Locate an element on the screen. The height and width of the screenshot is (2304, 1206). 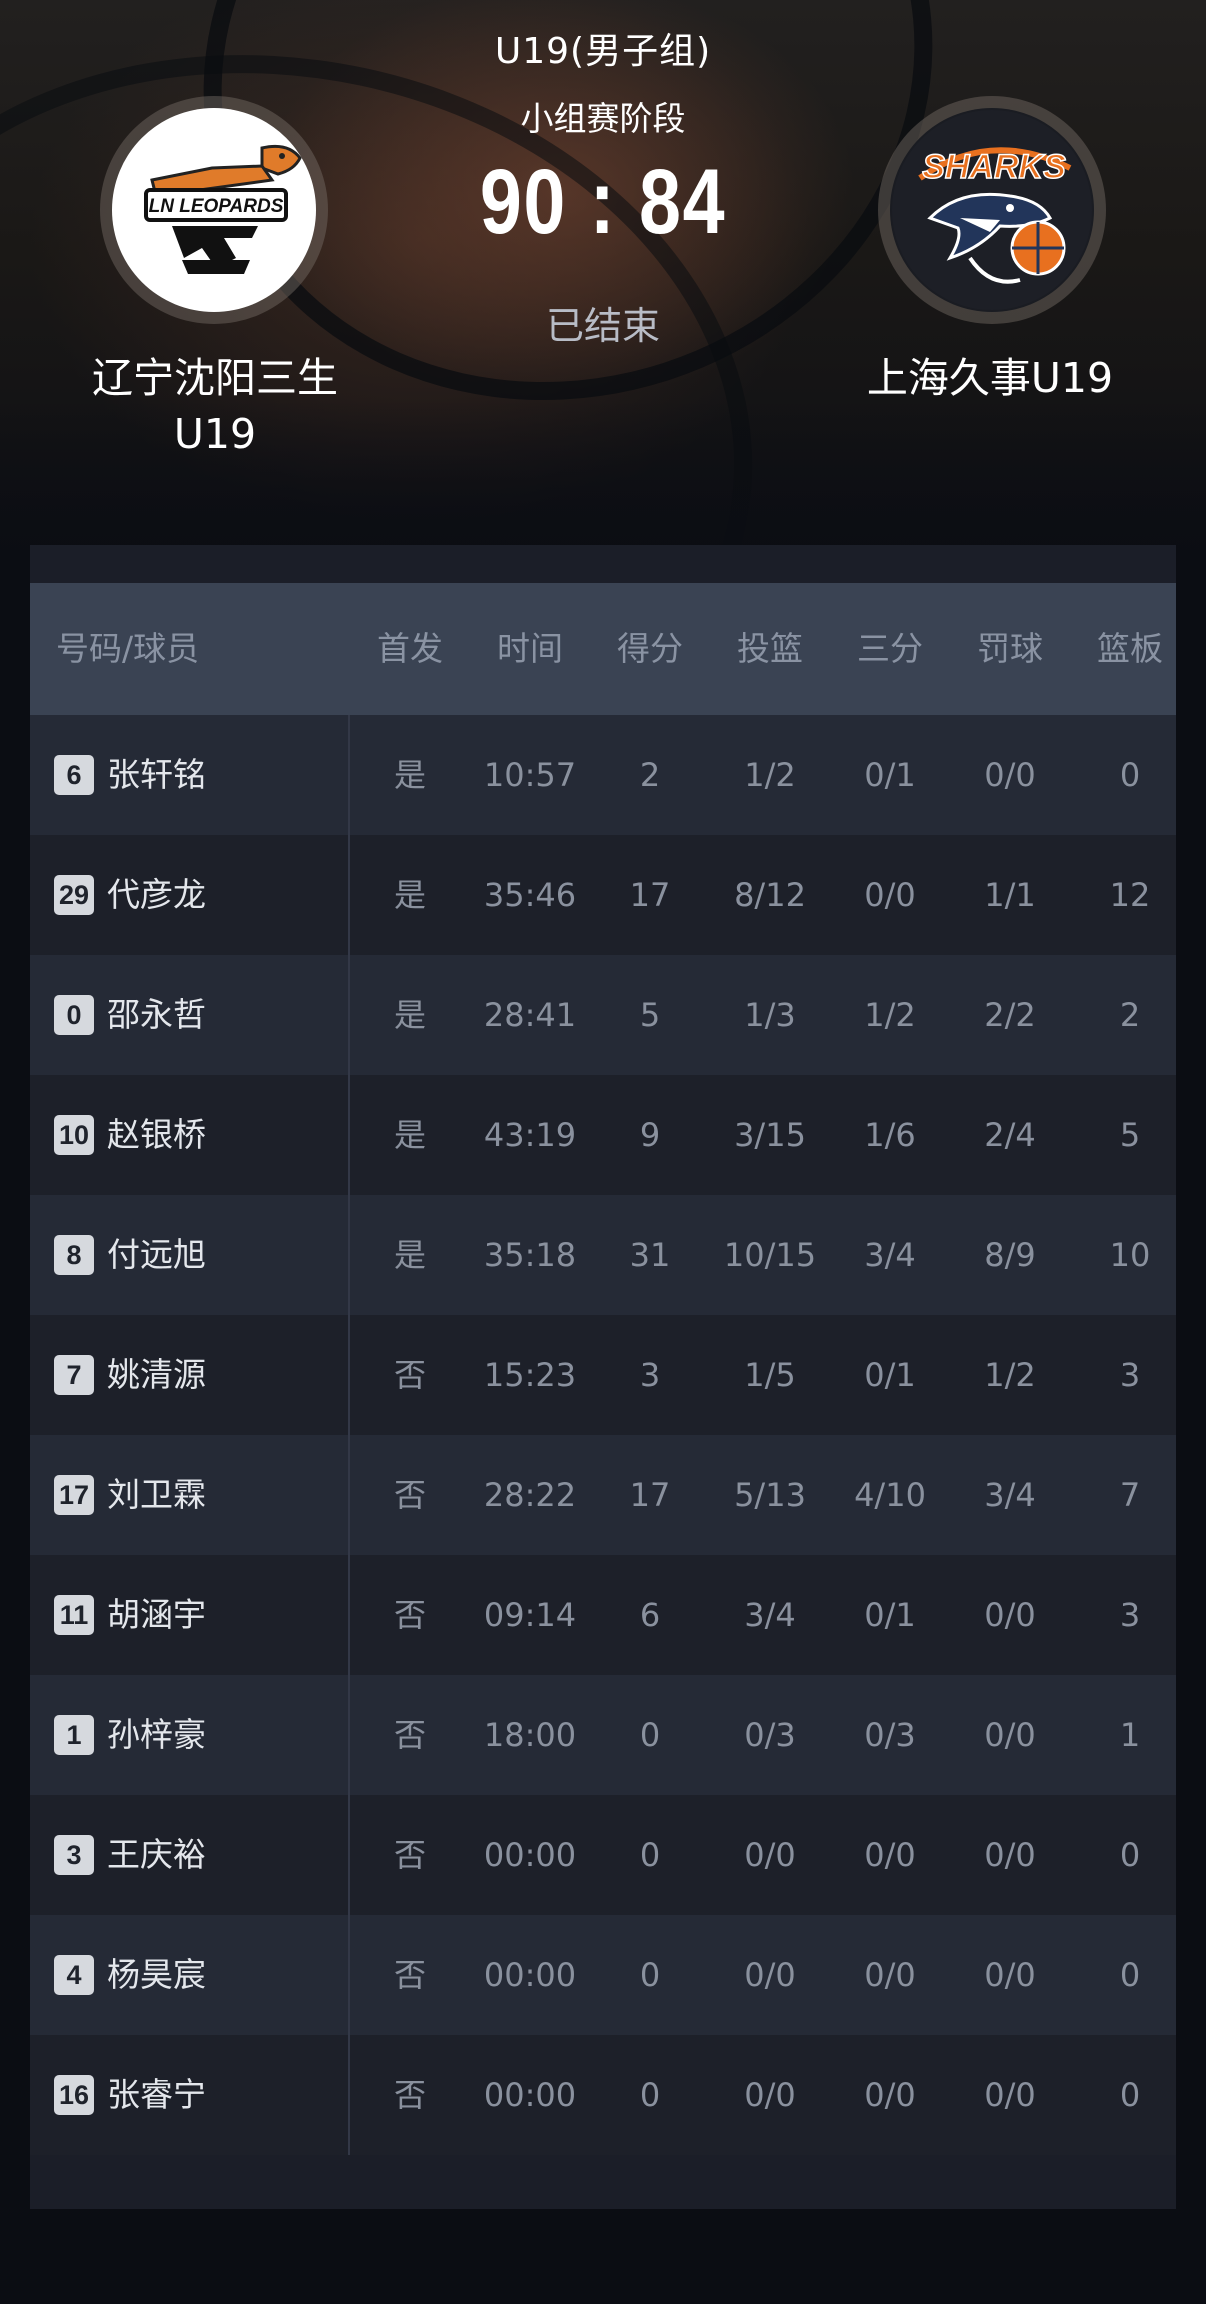
stat-points: 2 is located at coordinates (650, 775).